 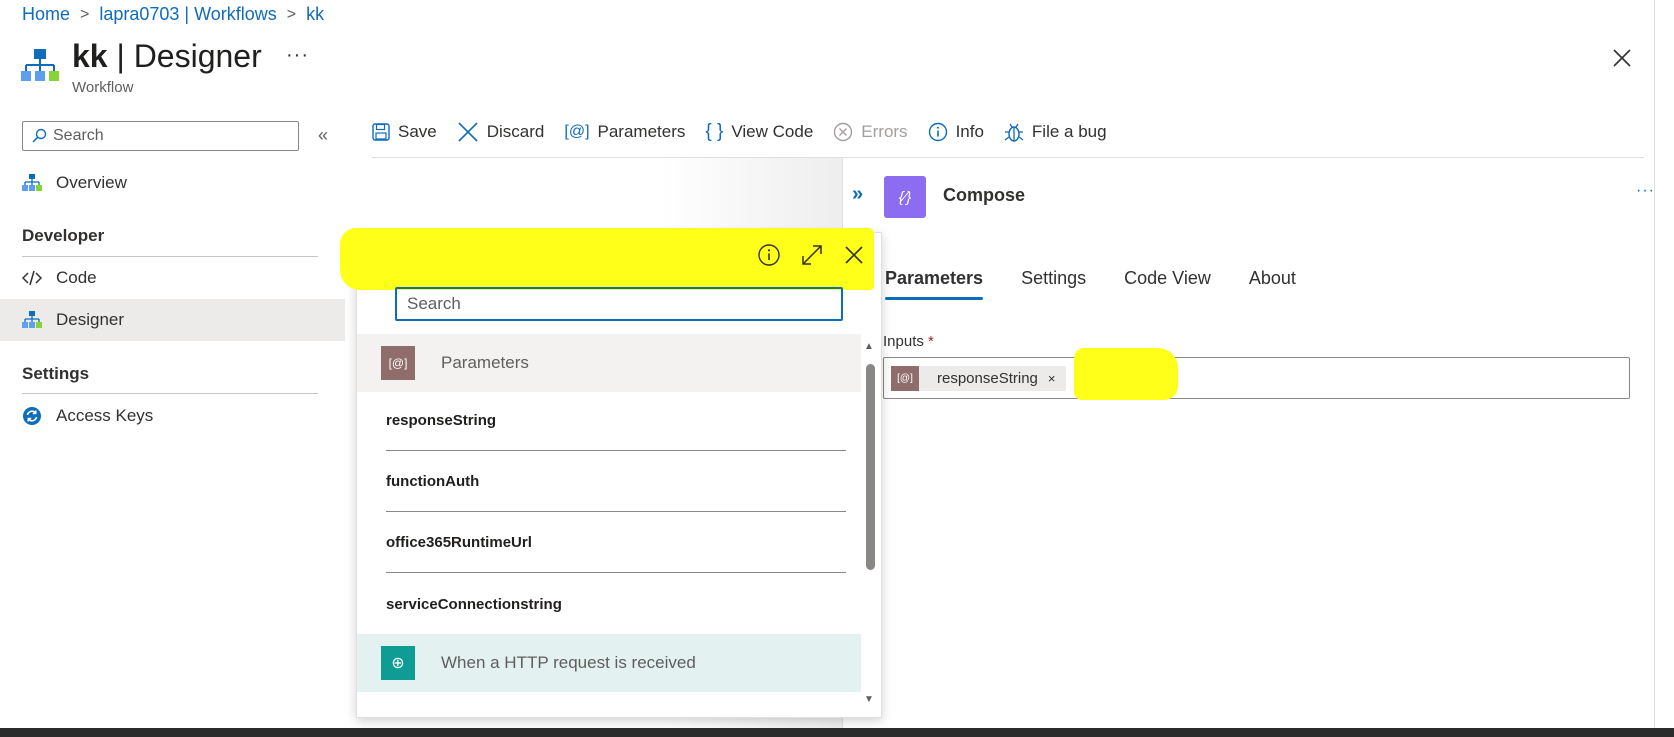 I want to click on sidebar-item-label: Code, so click(x=76, y=277).